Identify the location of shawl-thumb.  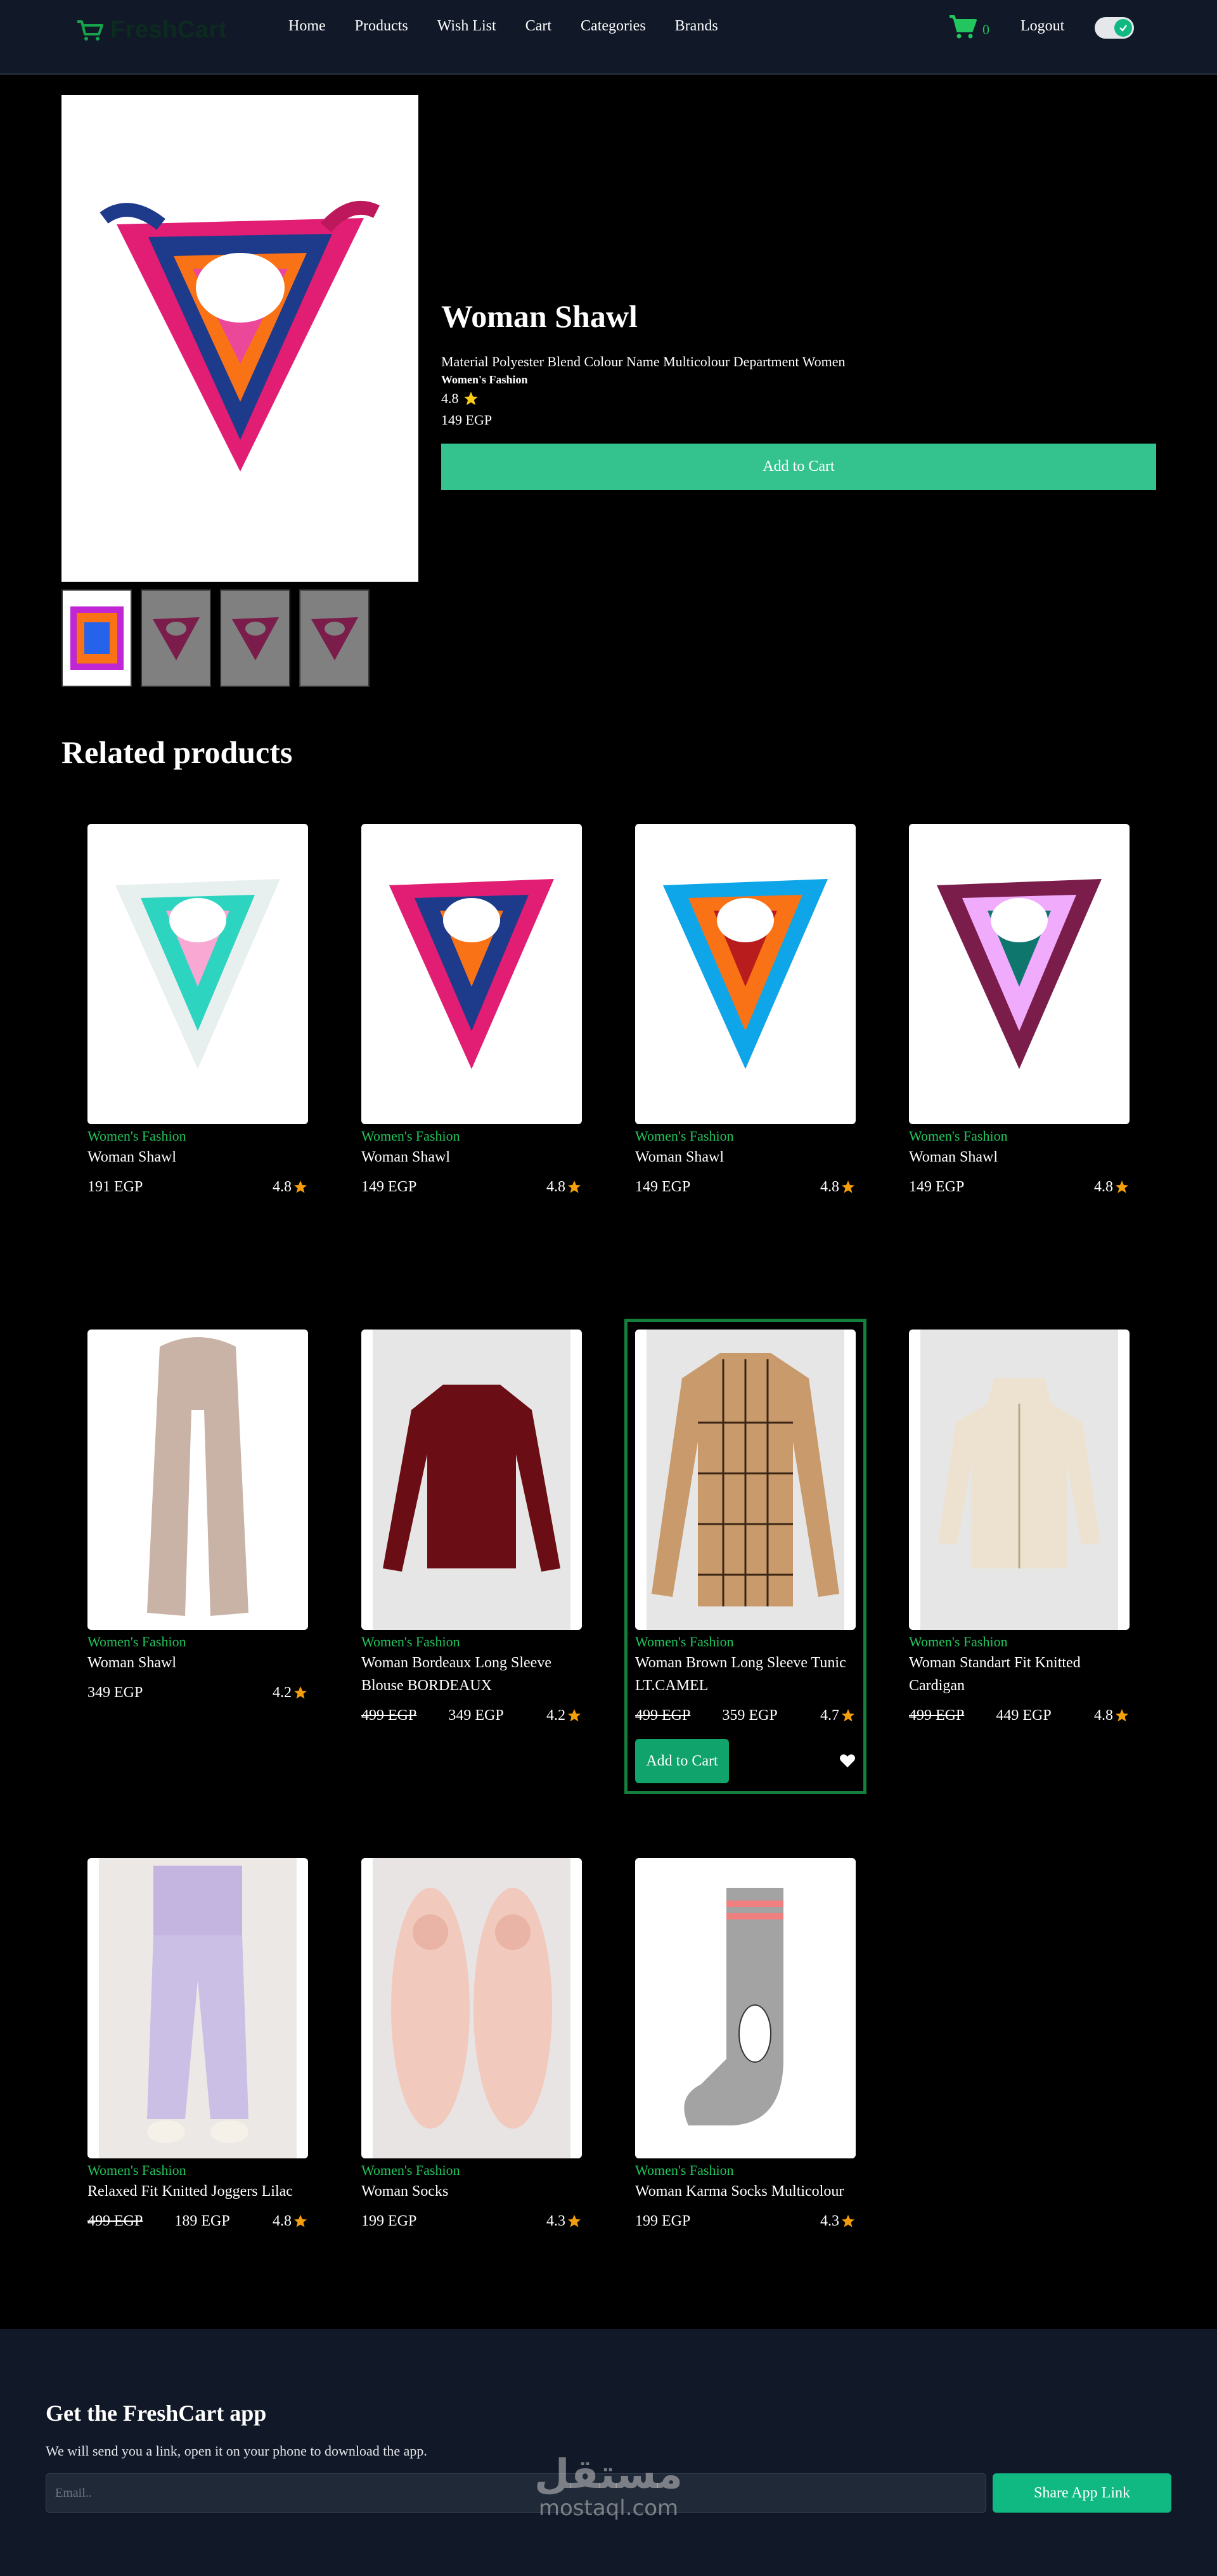
(334, 638).